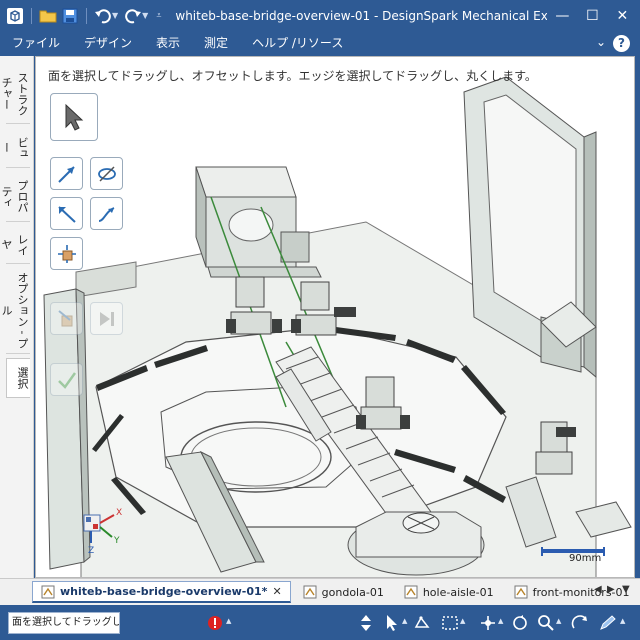 This screenshot has height=640, width=640. What do you see at coordinates (102, 532) in the screenshot?
I see `axis-triad: X Y Z` at bounding box center [102, 532].